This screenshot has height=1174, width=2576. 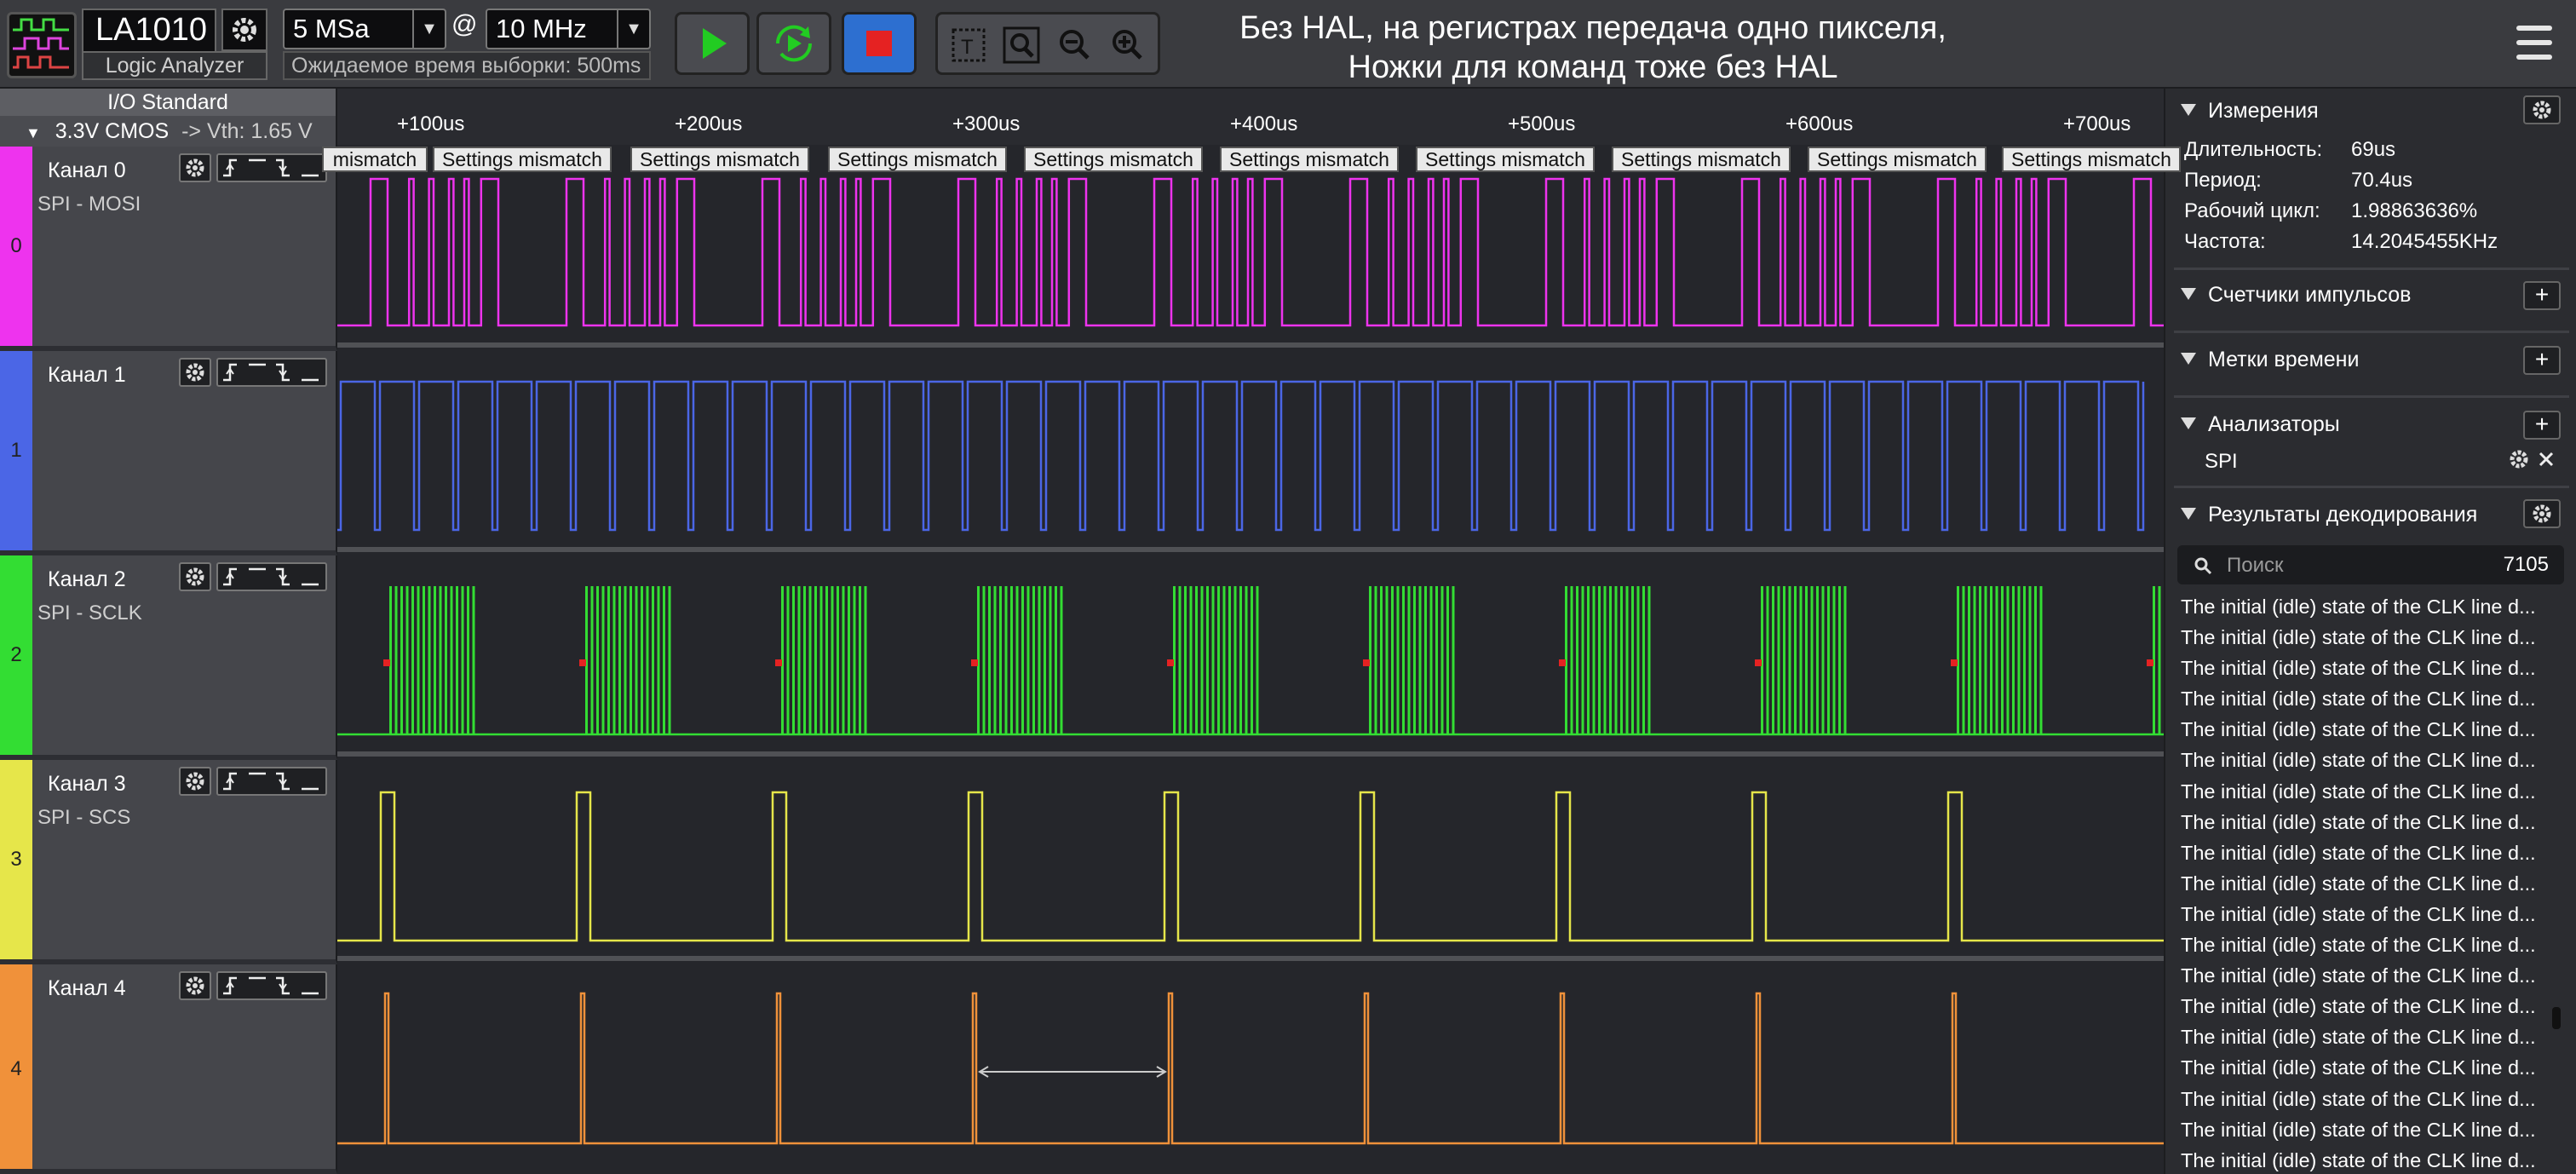 What do you see at coordinates (170, 131) in the screenshot?
I see `io-standard-select: ▼ 3.3V CMOS -> Vth: 1.65 V` at bounding box center [170, 131].